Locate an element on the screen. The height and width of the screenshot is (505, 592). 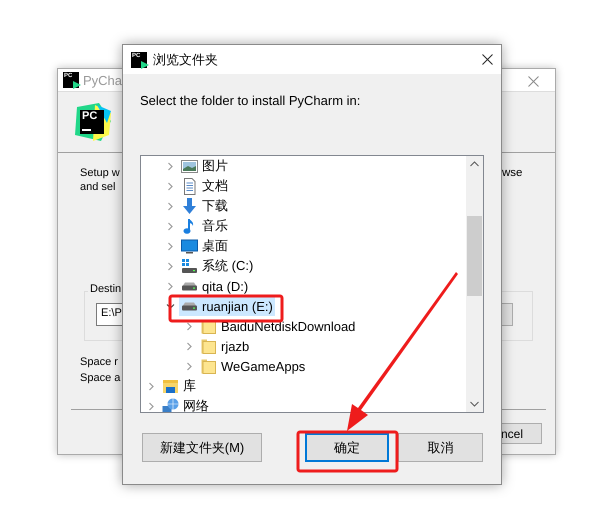
tree-item: 文档 is located at coordinates (204, 186).